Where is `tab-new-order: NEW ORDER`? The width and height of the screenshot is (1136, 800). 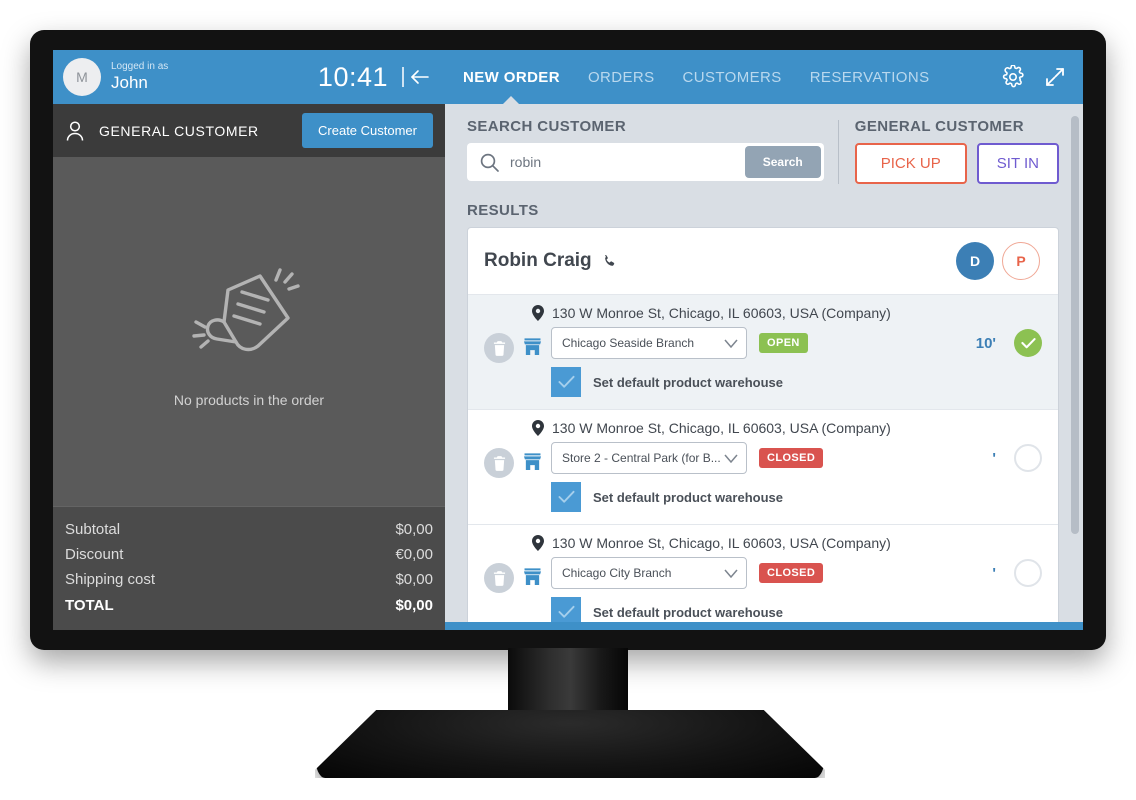
tab-new-order: NEW ORDER is located at coordinates (511, 77).